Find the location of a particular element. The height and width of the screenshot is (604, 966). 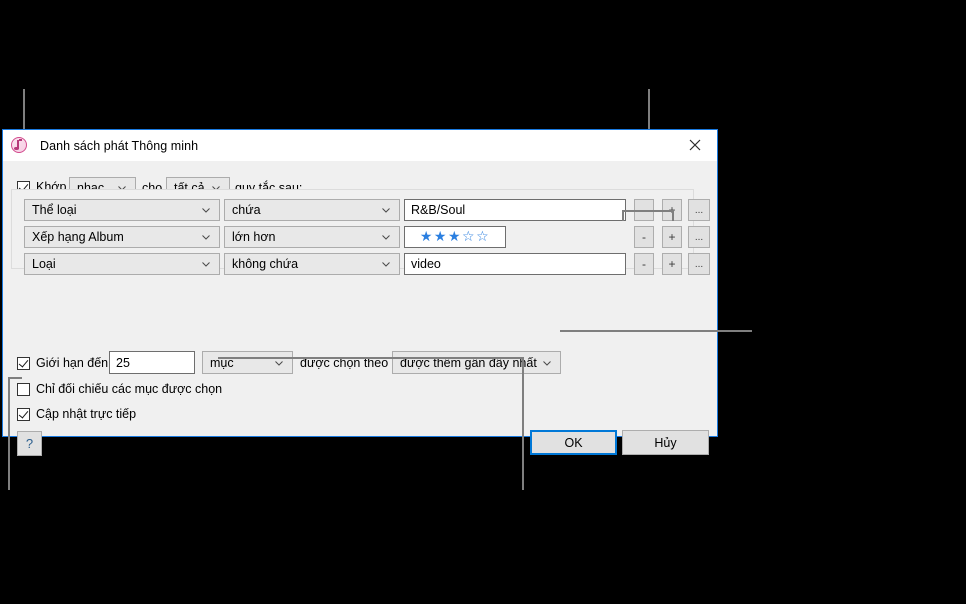

callout-bracket-addremove-horizontal is located at coordinates (648, 211).